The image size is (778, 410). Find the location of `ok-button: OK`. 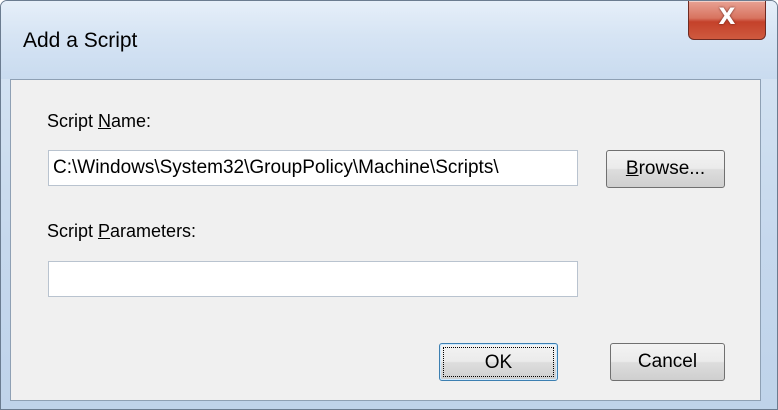

ok-button: OK is located at coordinates (498, 362).